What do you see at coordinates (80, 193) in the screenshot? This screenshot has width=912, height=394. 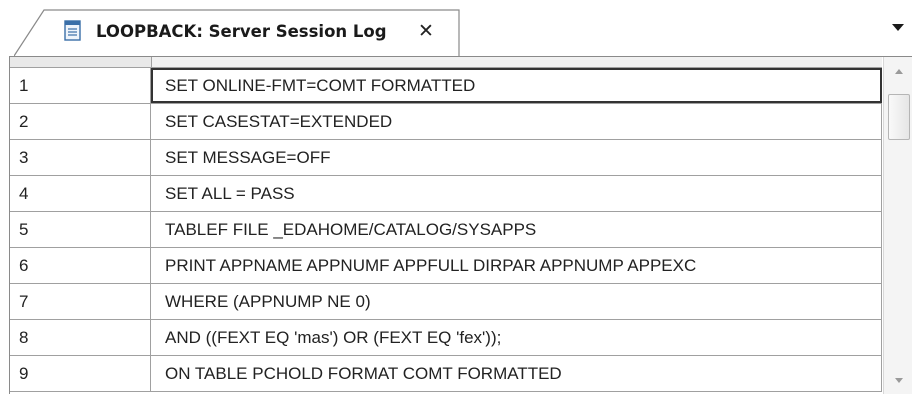 I see `row-number-cell: 4` at bounding box center [80, 193].